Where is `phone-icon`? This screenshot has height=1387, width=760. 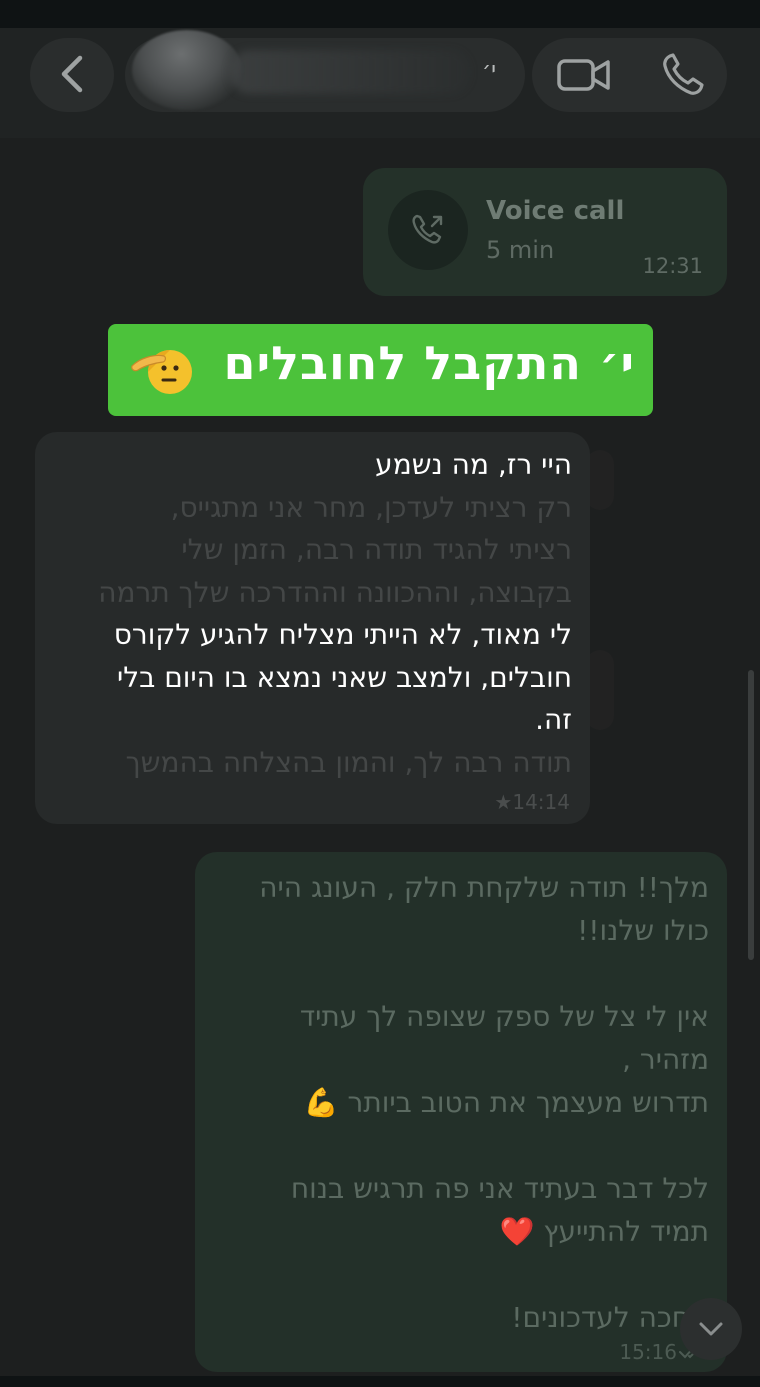 phone-icon is located at coordinates (683, 74).